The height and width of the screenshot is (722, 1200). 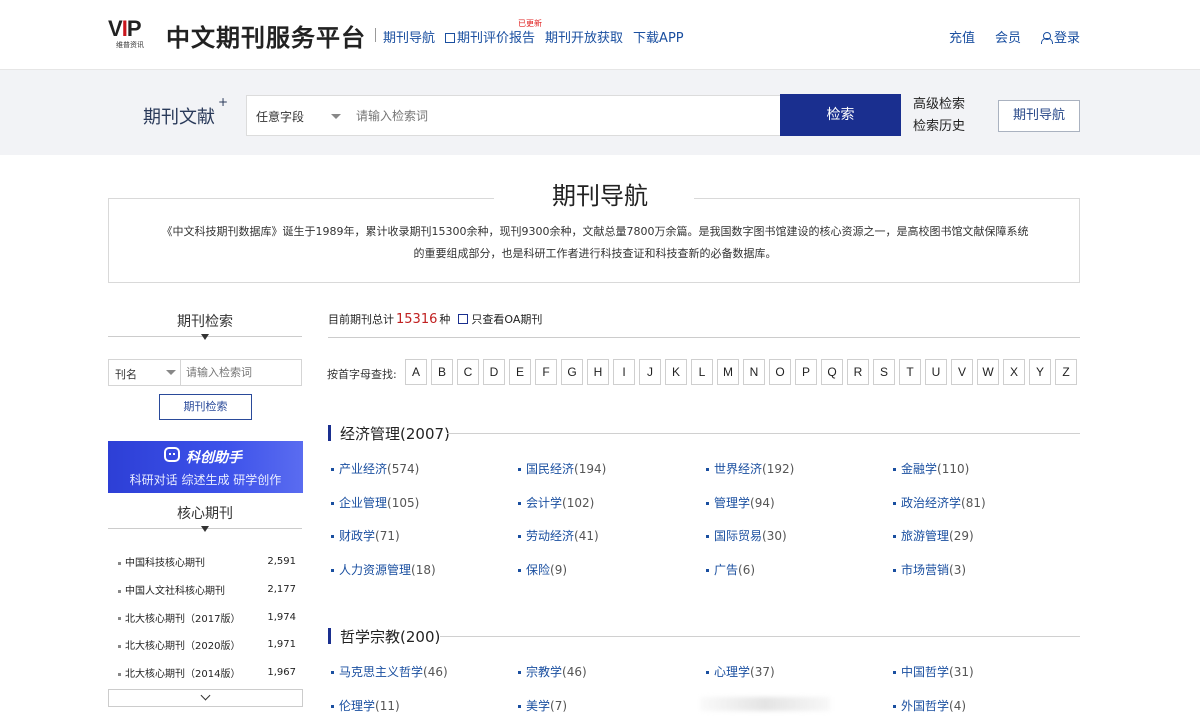 What do you see at coordinates (375, 468) in the screenshot?
I see `subcategory-link: 产业经济(574)` at bounding box center [375, 468].